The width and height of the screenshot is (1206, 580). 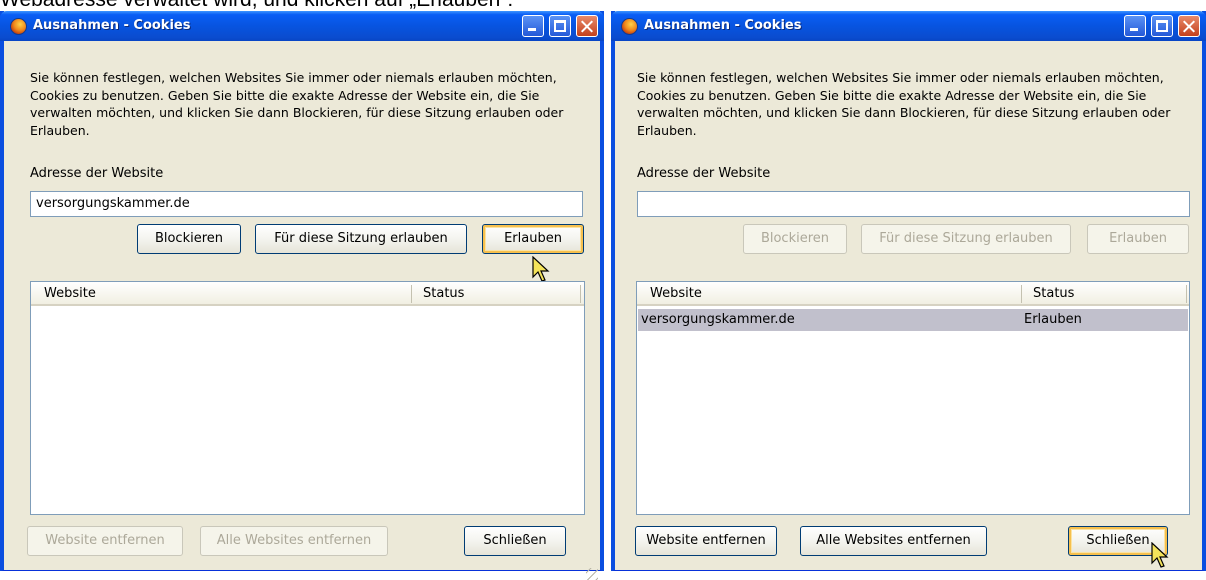 What do you see at coordinates (913, 320) in the screenshot?
I see `list-row: versorgungskammer.de Erlauben` at bounding box center [913, 320].